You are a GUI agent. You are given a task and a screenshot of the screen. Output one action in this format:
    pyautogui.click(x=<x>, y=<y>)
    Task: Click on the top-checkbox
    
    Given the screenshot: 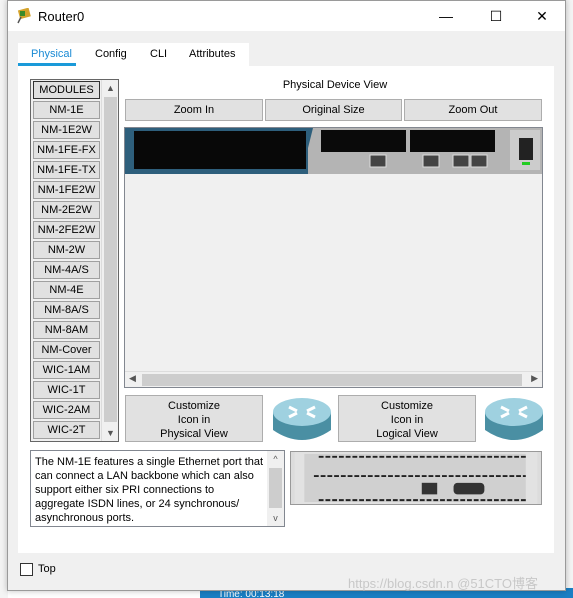 What is the action you would take?
    pyautogui.click(x=26, y=569)
    